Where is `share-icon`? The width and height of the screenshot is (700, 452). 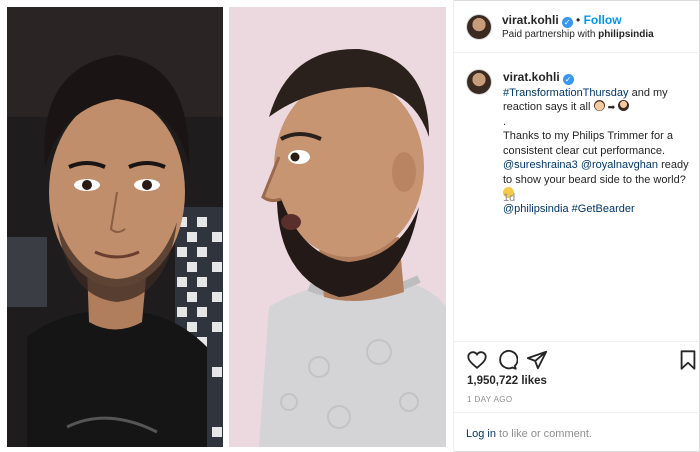 share-icon is located at coordinates (537, 360).